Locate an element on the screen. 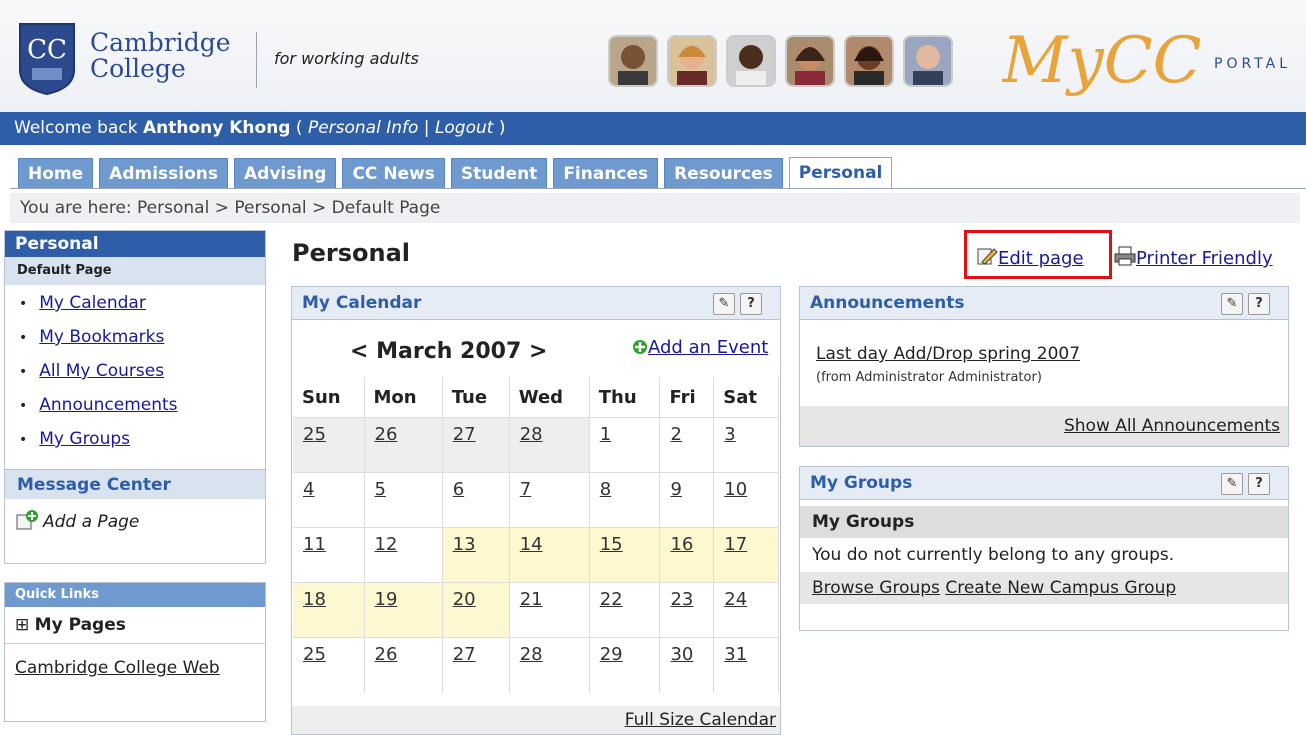  prev-month-button: < is located at coordinates (359, 351).